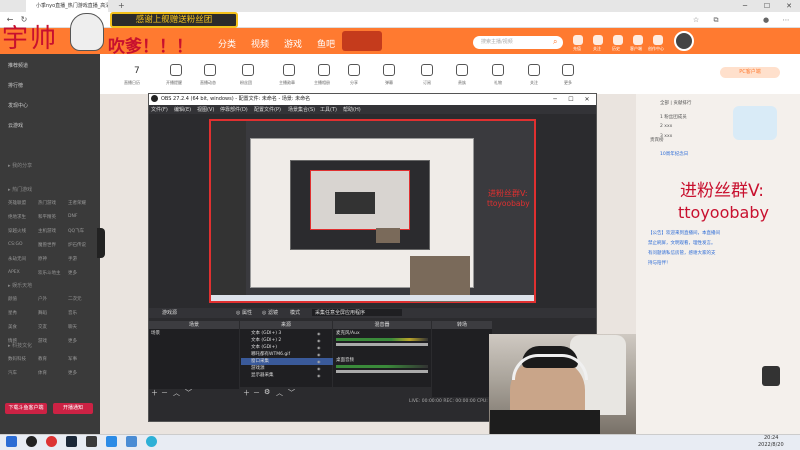 The height and width of the screenshot is (450, 800). Describe the element at coordinates (73, 408) in the screenshot. I see `notify-button: 开播通知` at that location.